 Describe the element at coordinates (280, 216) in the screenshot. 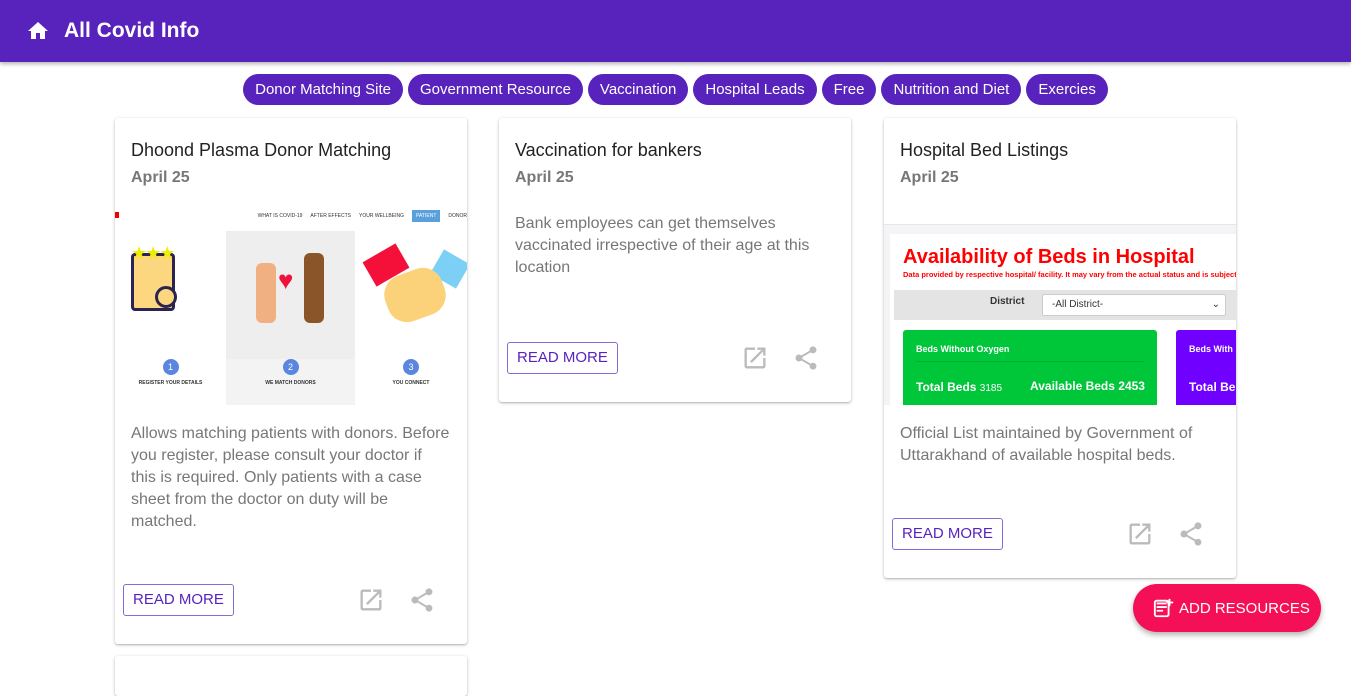

I see `preview-nav: WHAT IS COVID-19` at that location.